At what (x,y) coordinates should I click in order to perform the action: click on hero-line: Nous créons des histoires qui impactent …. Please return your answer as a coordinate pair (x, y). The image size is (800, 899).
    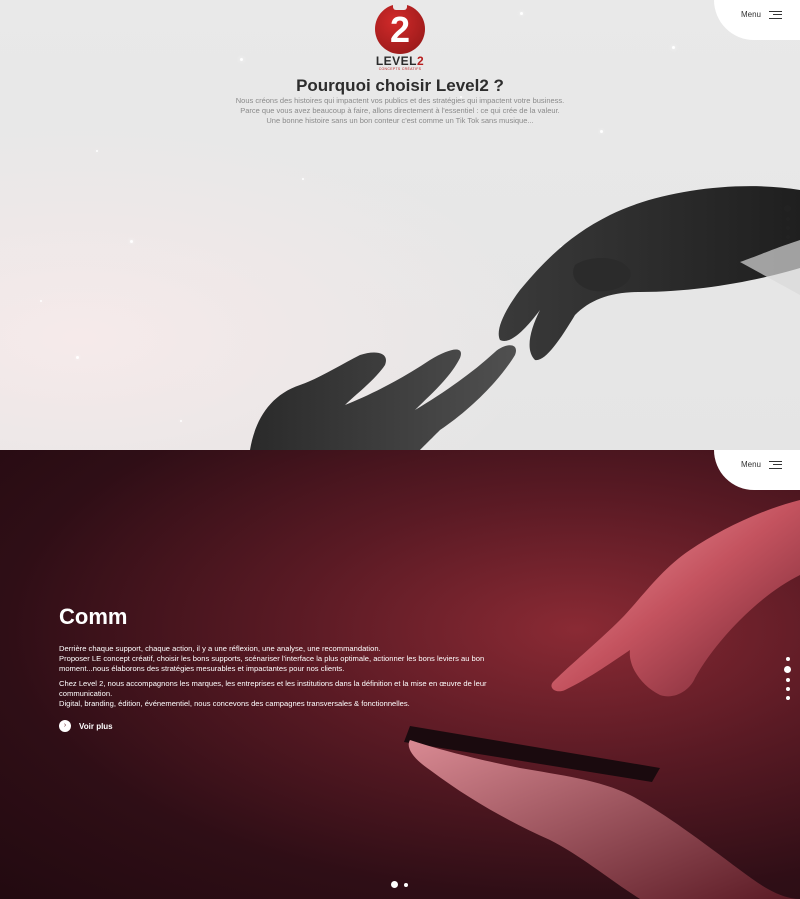
    Looking at the image, I should click on (400, 100).